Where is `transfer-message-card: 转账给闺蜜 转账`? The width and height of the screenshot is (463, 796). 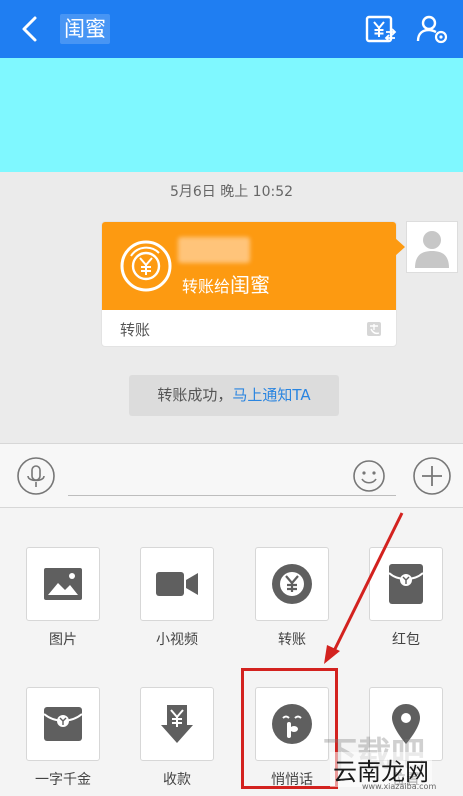
transfer-message-card: 转账给闺蜜 转账 is located at coordinates (249, 284).